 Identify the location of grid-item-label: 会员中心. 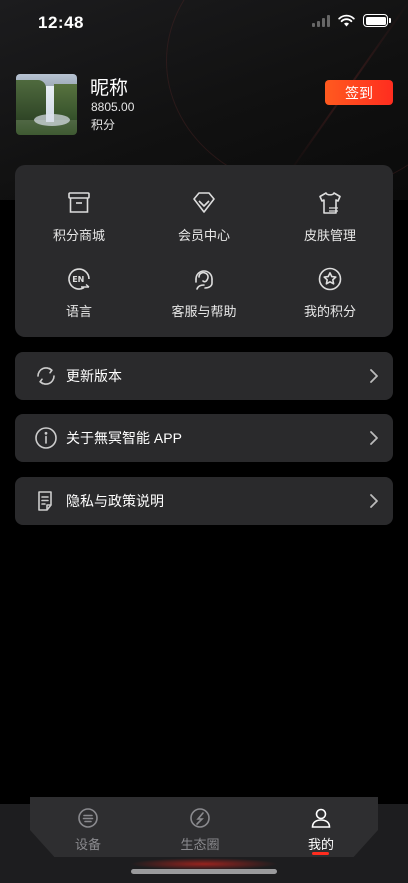
(203, 235).